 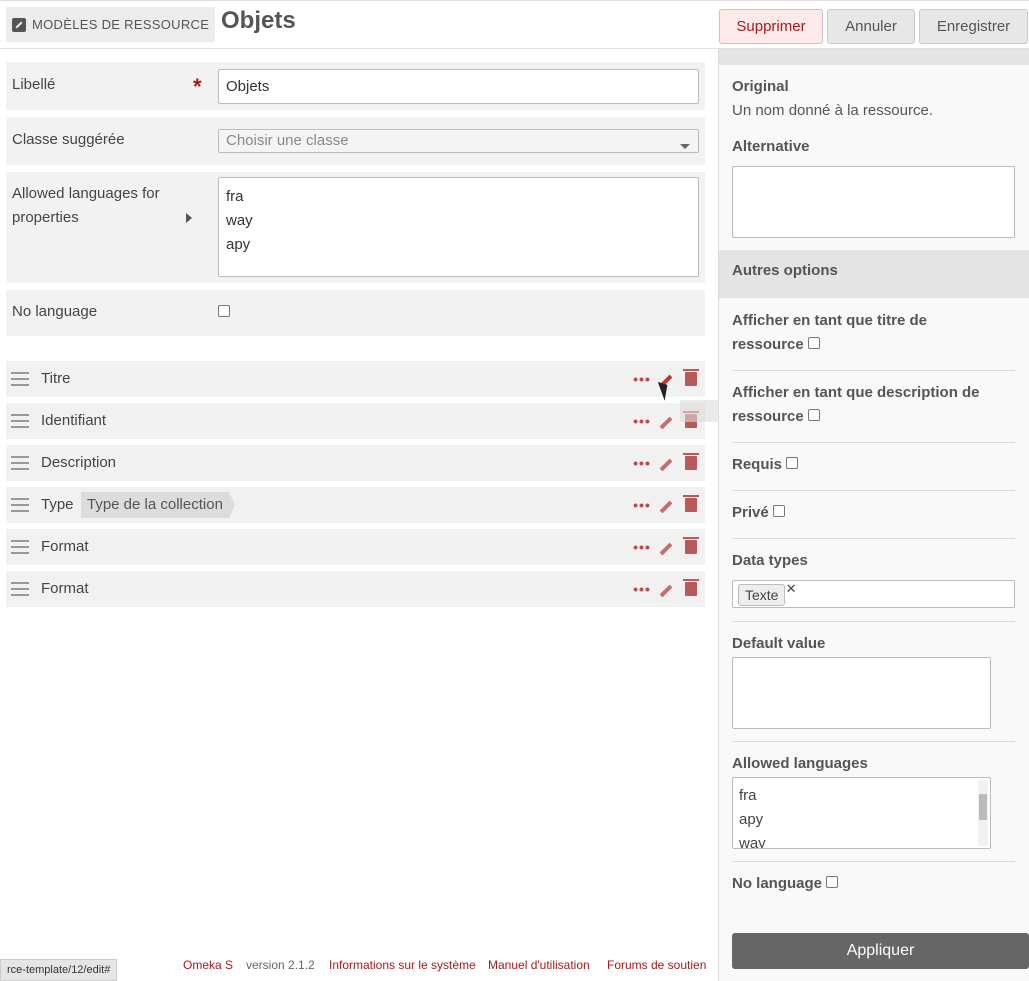 What do you see at coordinates (56, 378) in the screenshot?
I see `property-label: Titre` at bounding box center [56, 378].